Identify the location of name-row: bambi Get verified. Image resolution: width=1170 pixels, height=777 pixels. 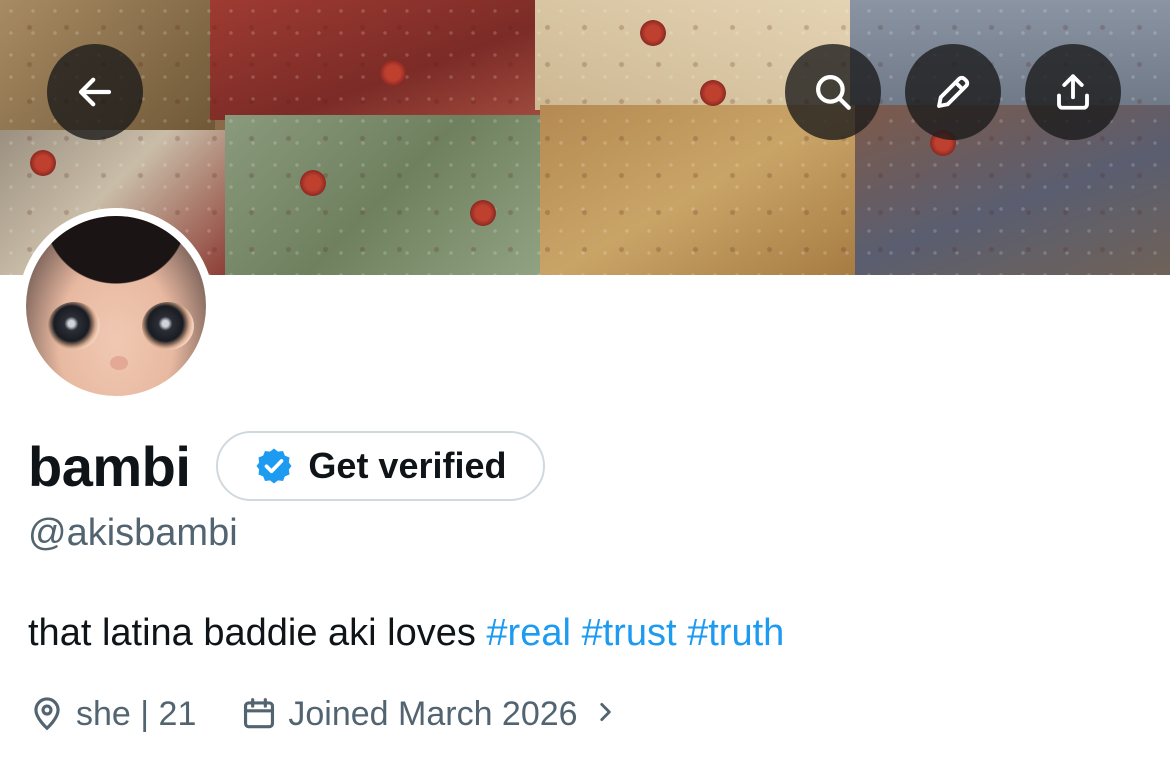
(286, 466).